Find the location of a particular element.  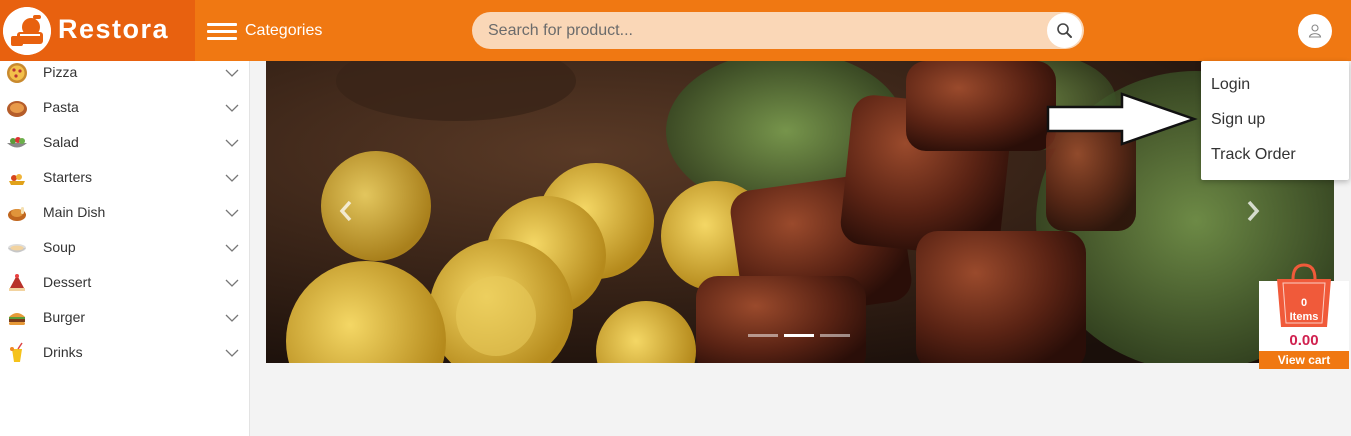

sidebar-item-soup: Soup is located at coordinates (124, 249).